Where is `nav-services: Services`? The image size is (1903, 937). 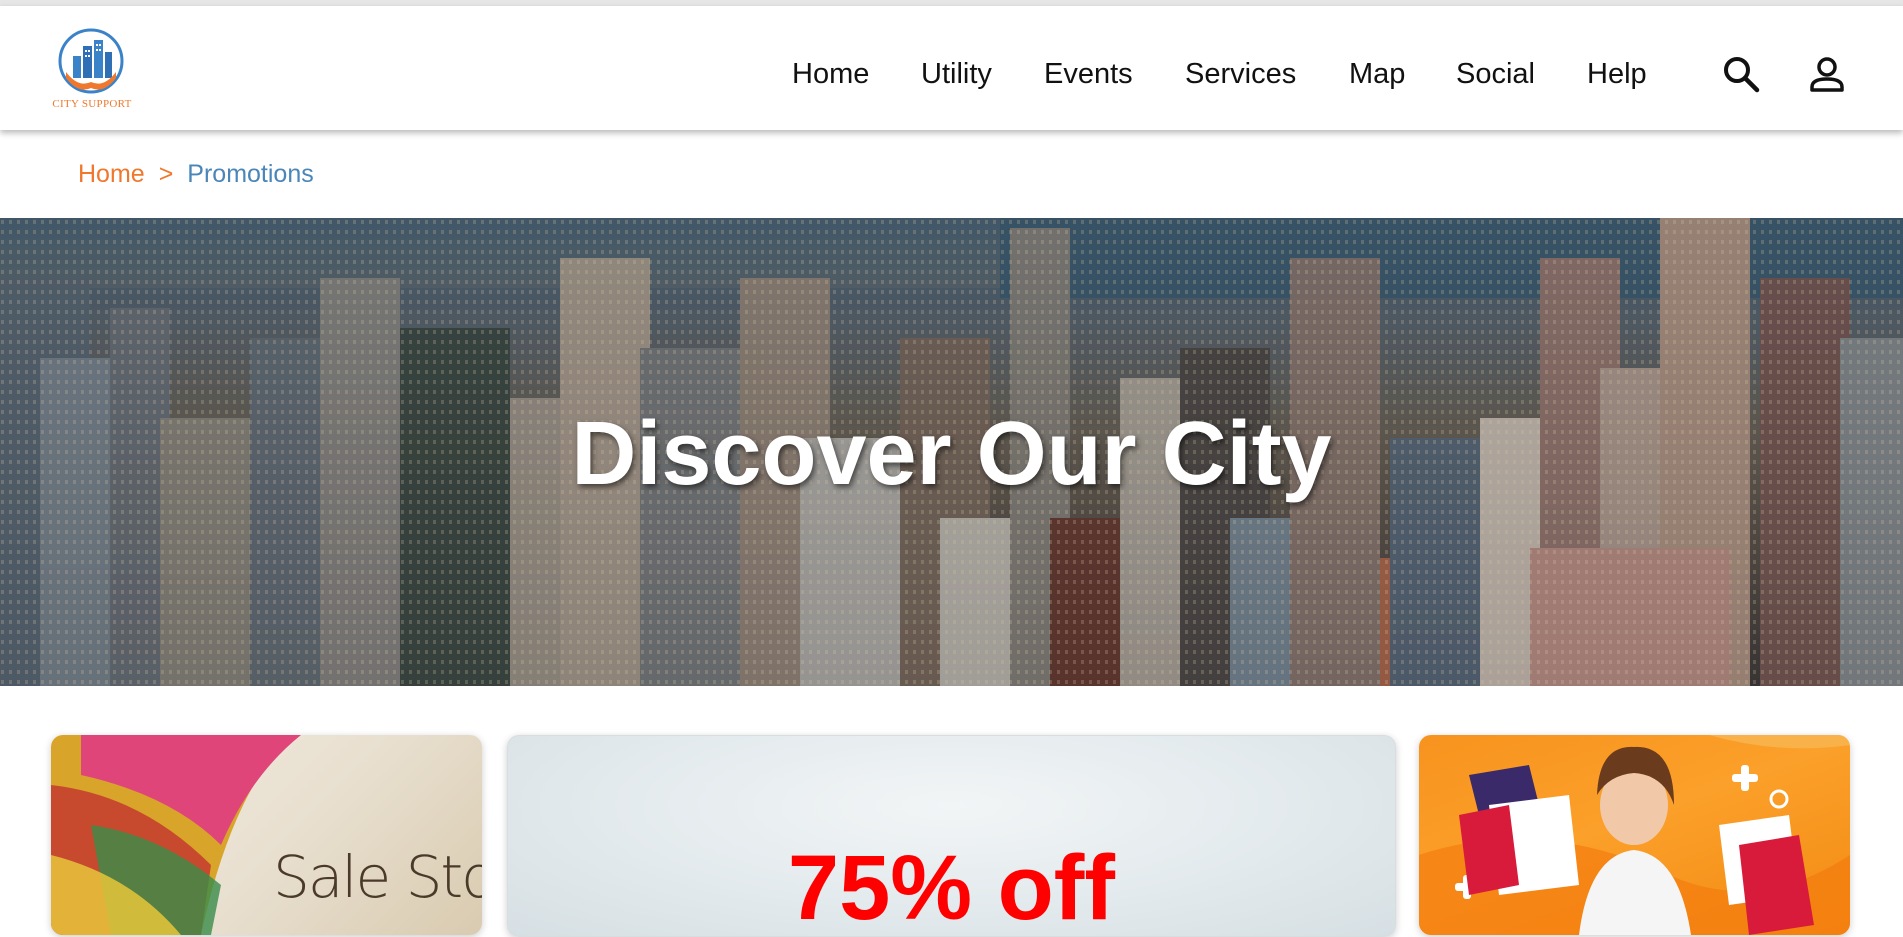 nav-services: Services is located at coordinates (1240, 74).